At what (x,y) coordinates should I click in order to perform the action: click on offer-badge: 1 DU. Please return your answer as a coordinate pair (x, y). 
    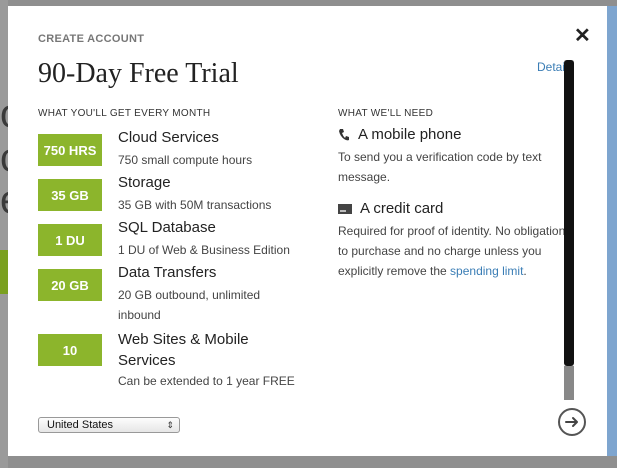
    Looking at the image, I should click on (70, 240).